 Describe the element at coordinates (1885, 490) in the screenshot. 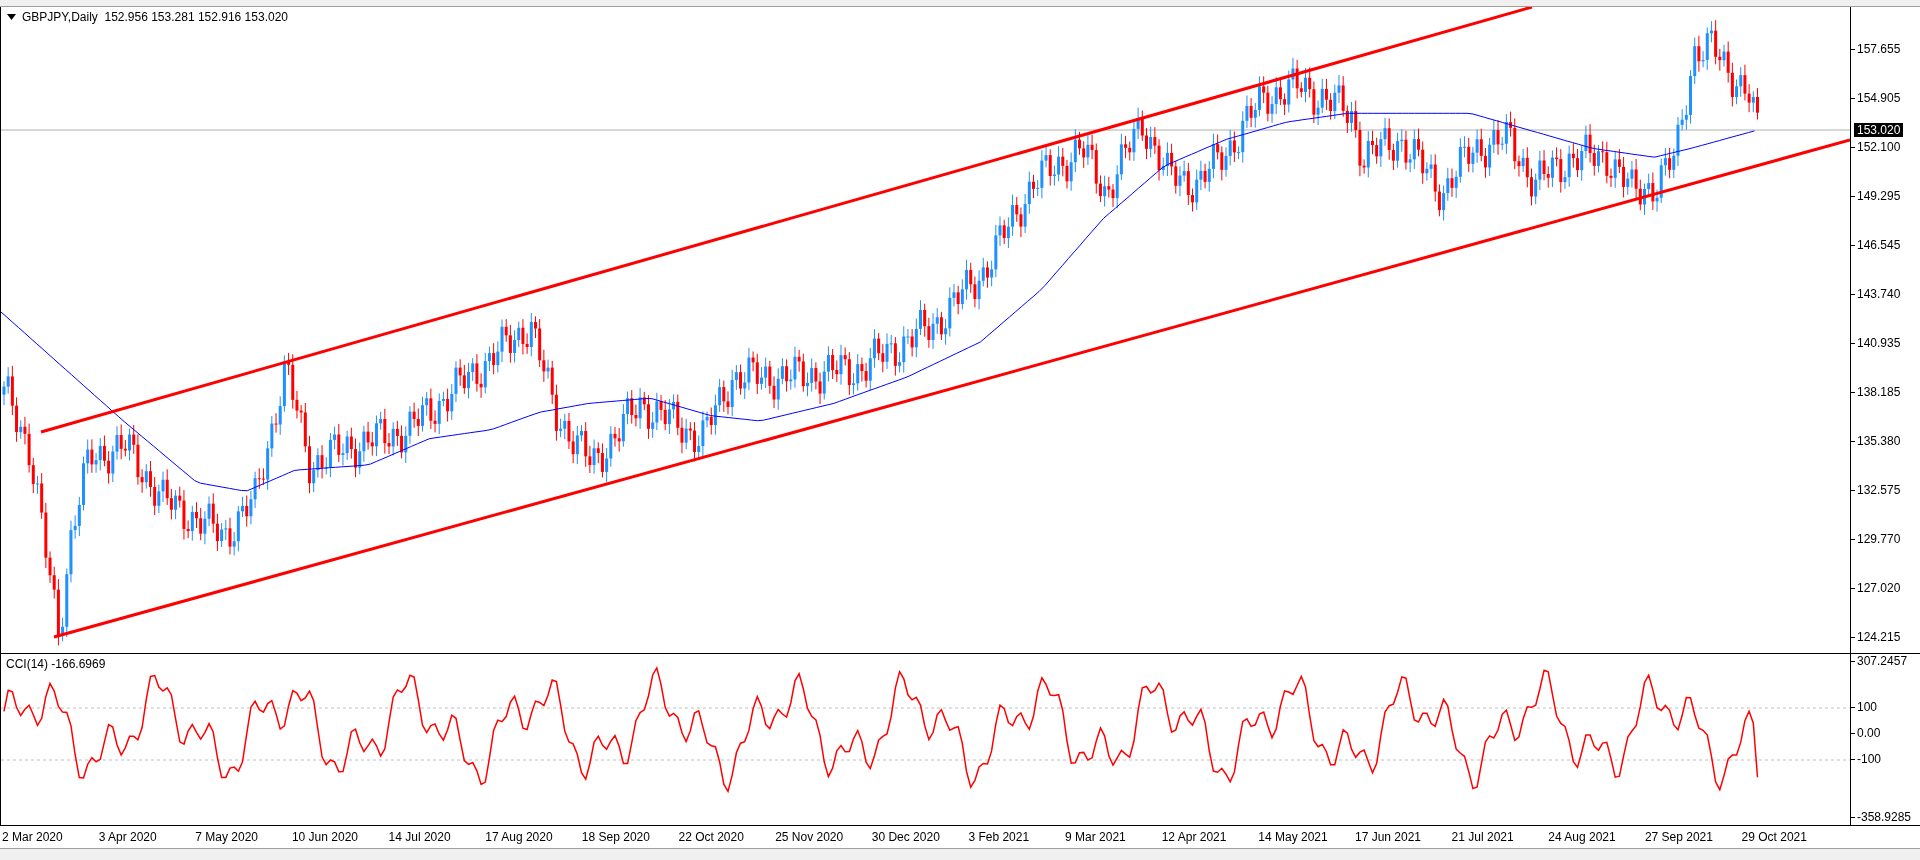

I see `price-axis-label: 132.575` at that location.